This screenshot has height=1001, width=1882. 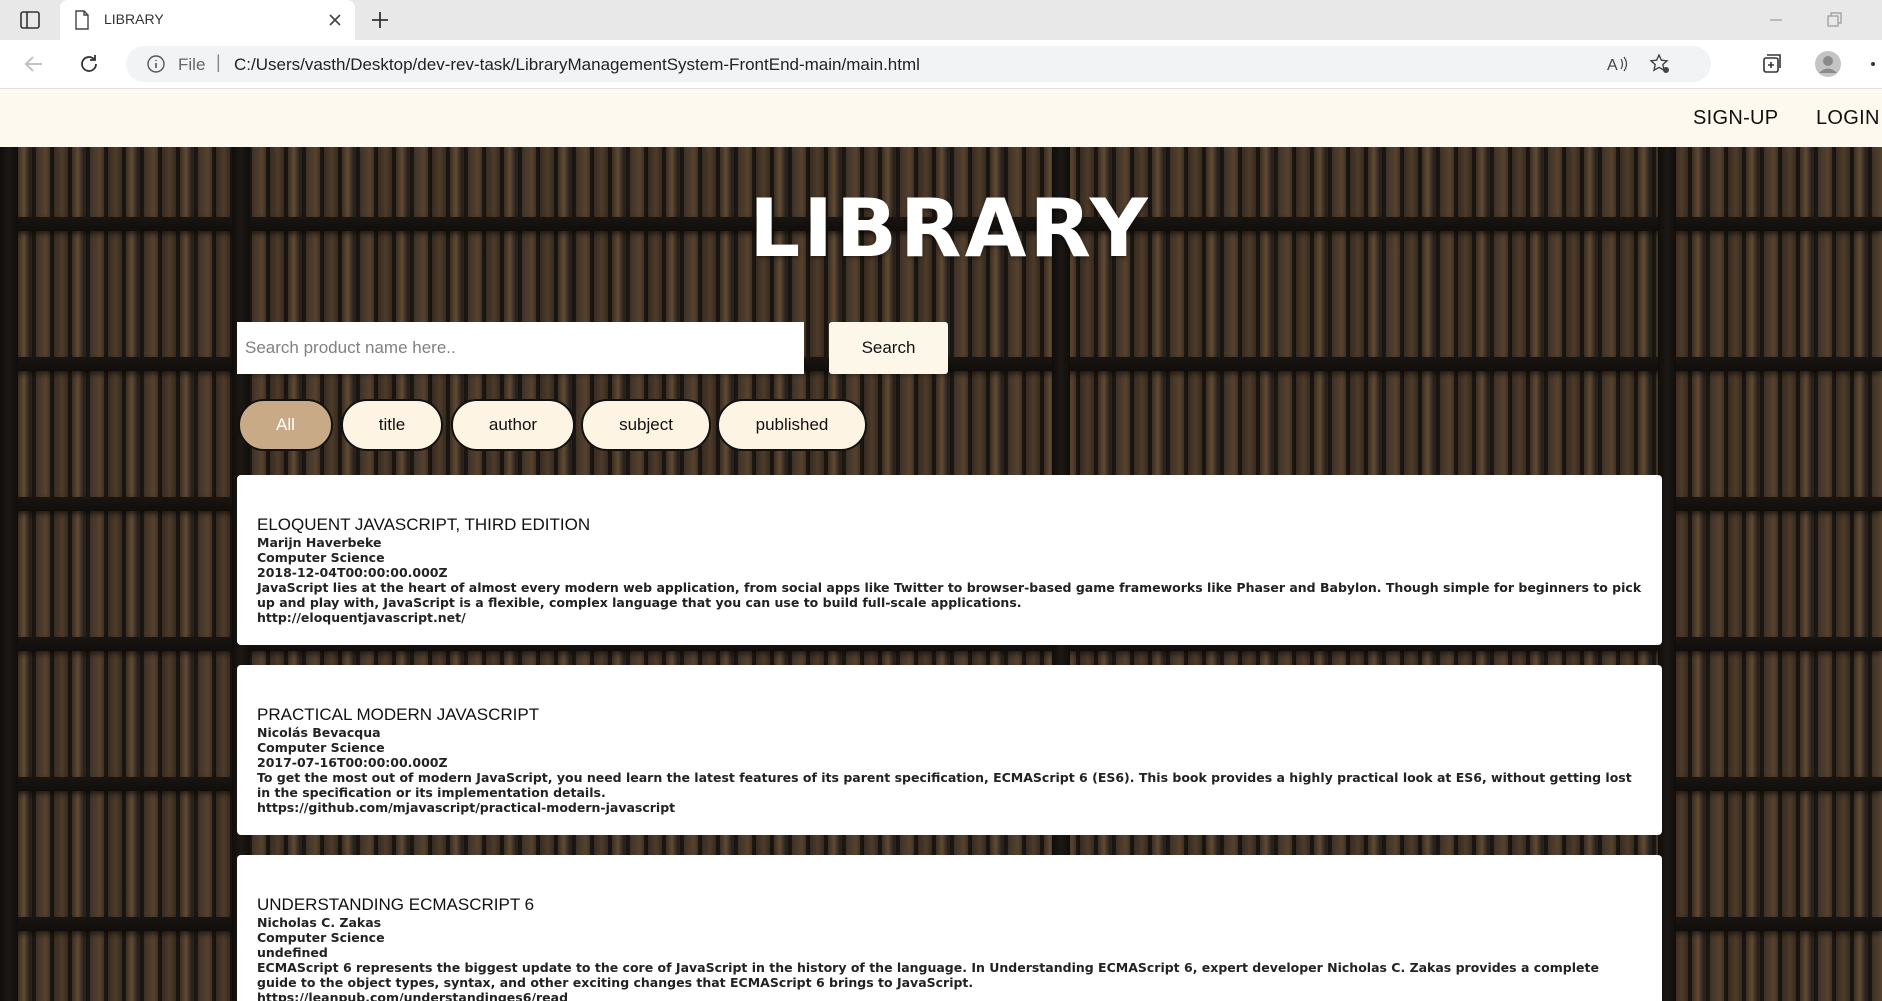 I want to click on book-title: ELOQUENT JAVASCRIPT, THIRD EDITION, so click(x=424, y=524).